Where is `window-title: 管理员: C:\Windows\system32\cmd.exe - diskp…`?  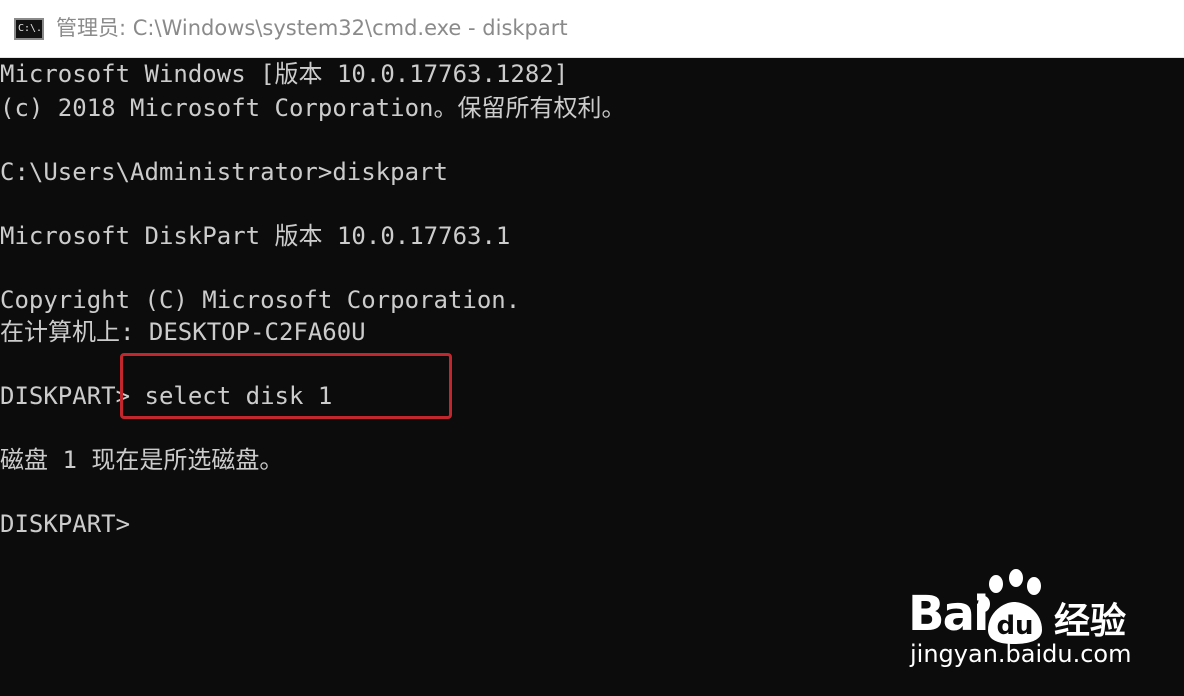
window-title: 管理员: C:\Windows\system32\cmd.exe - diskp… is located at coordinates (312, 28).